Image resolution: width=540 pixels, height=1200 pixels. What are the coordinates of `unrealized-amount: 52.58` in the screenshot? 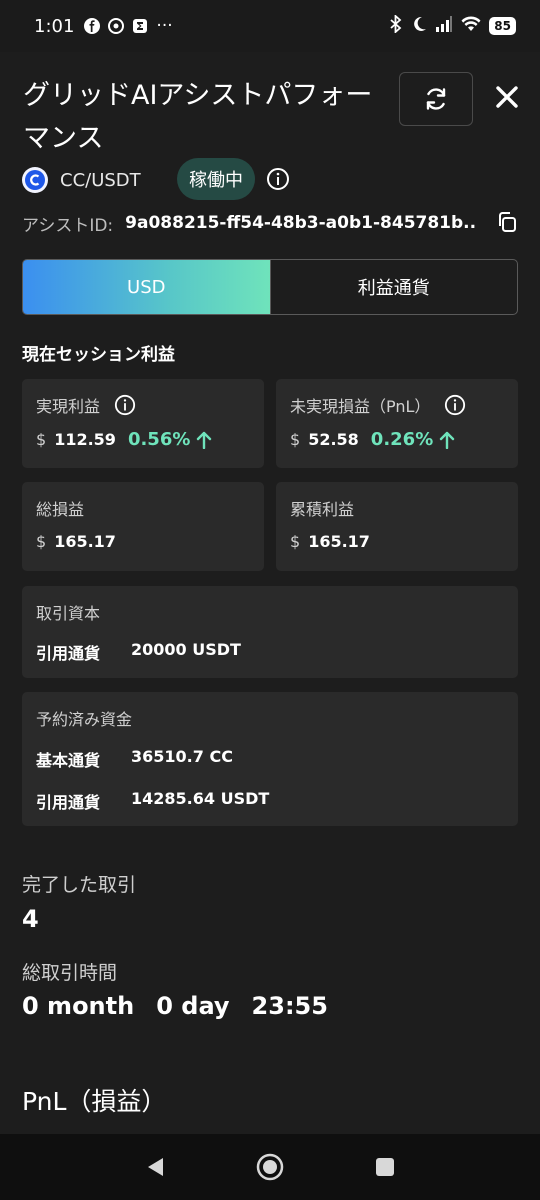 It's located at (333, 439).